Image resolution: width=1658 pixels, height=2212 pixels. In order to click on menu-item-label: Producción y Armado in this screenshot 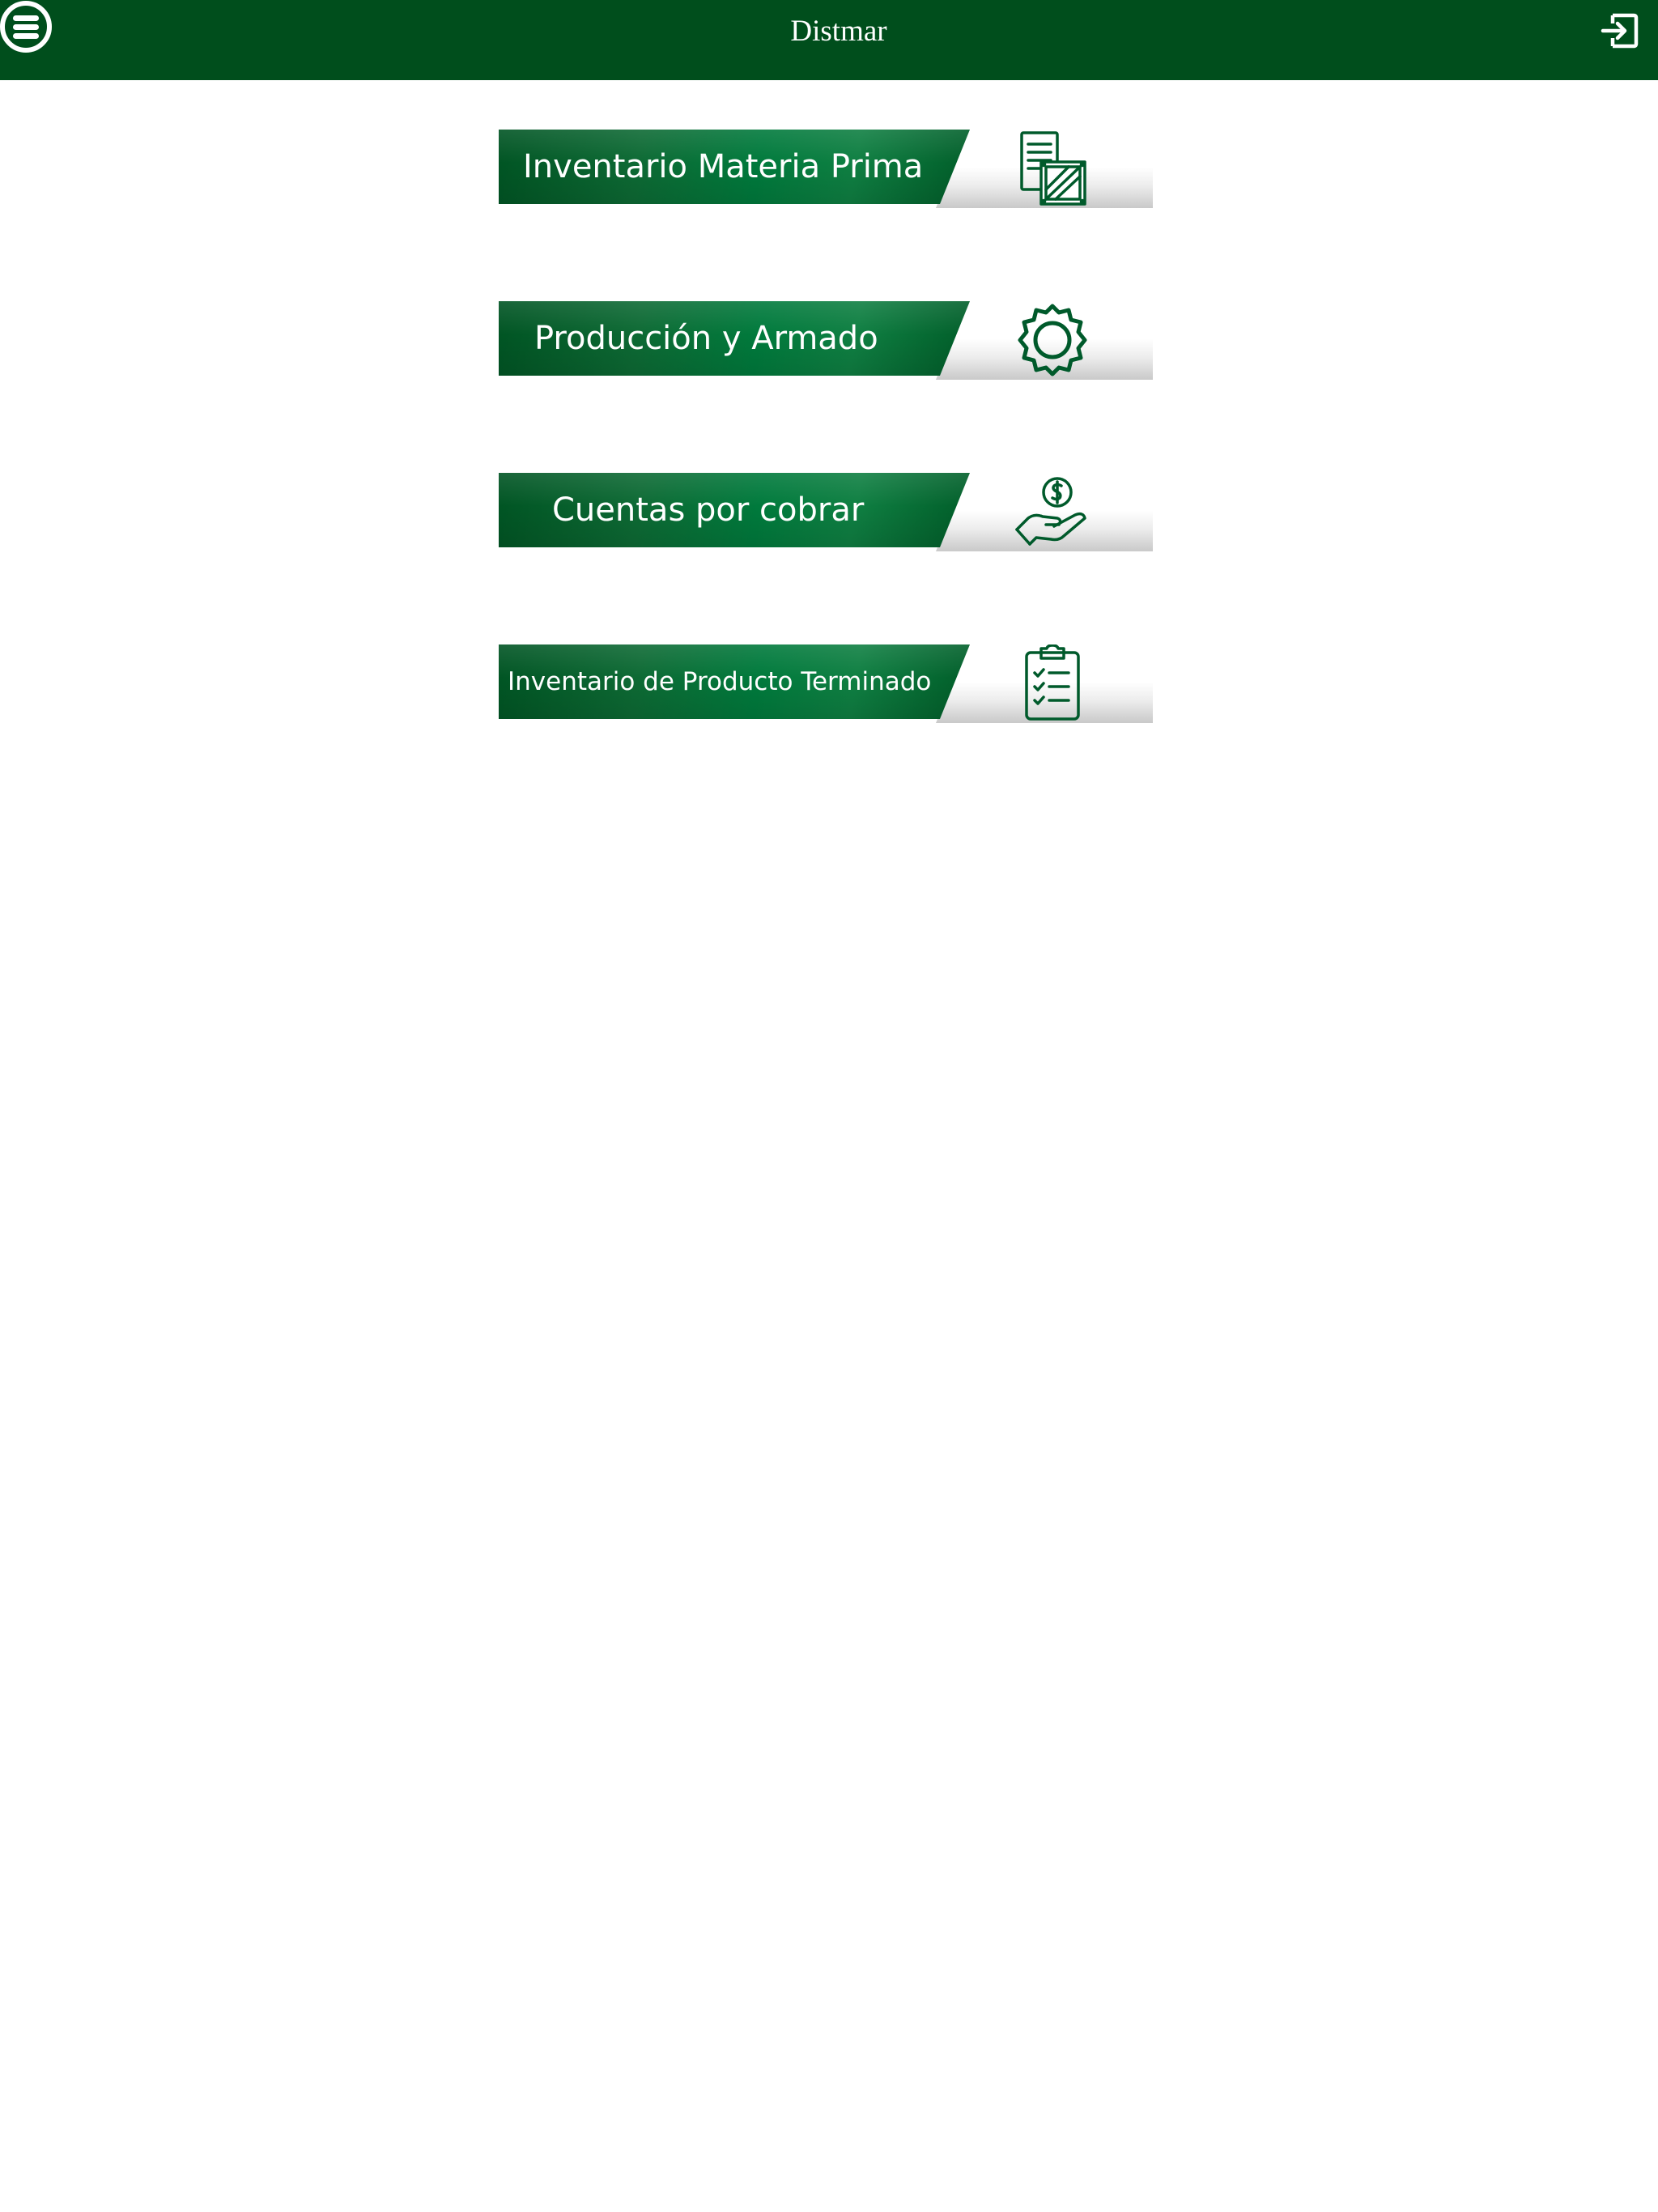, I will do `click(706, 339)`.